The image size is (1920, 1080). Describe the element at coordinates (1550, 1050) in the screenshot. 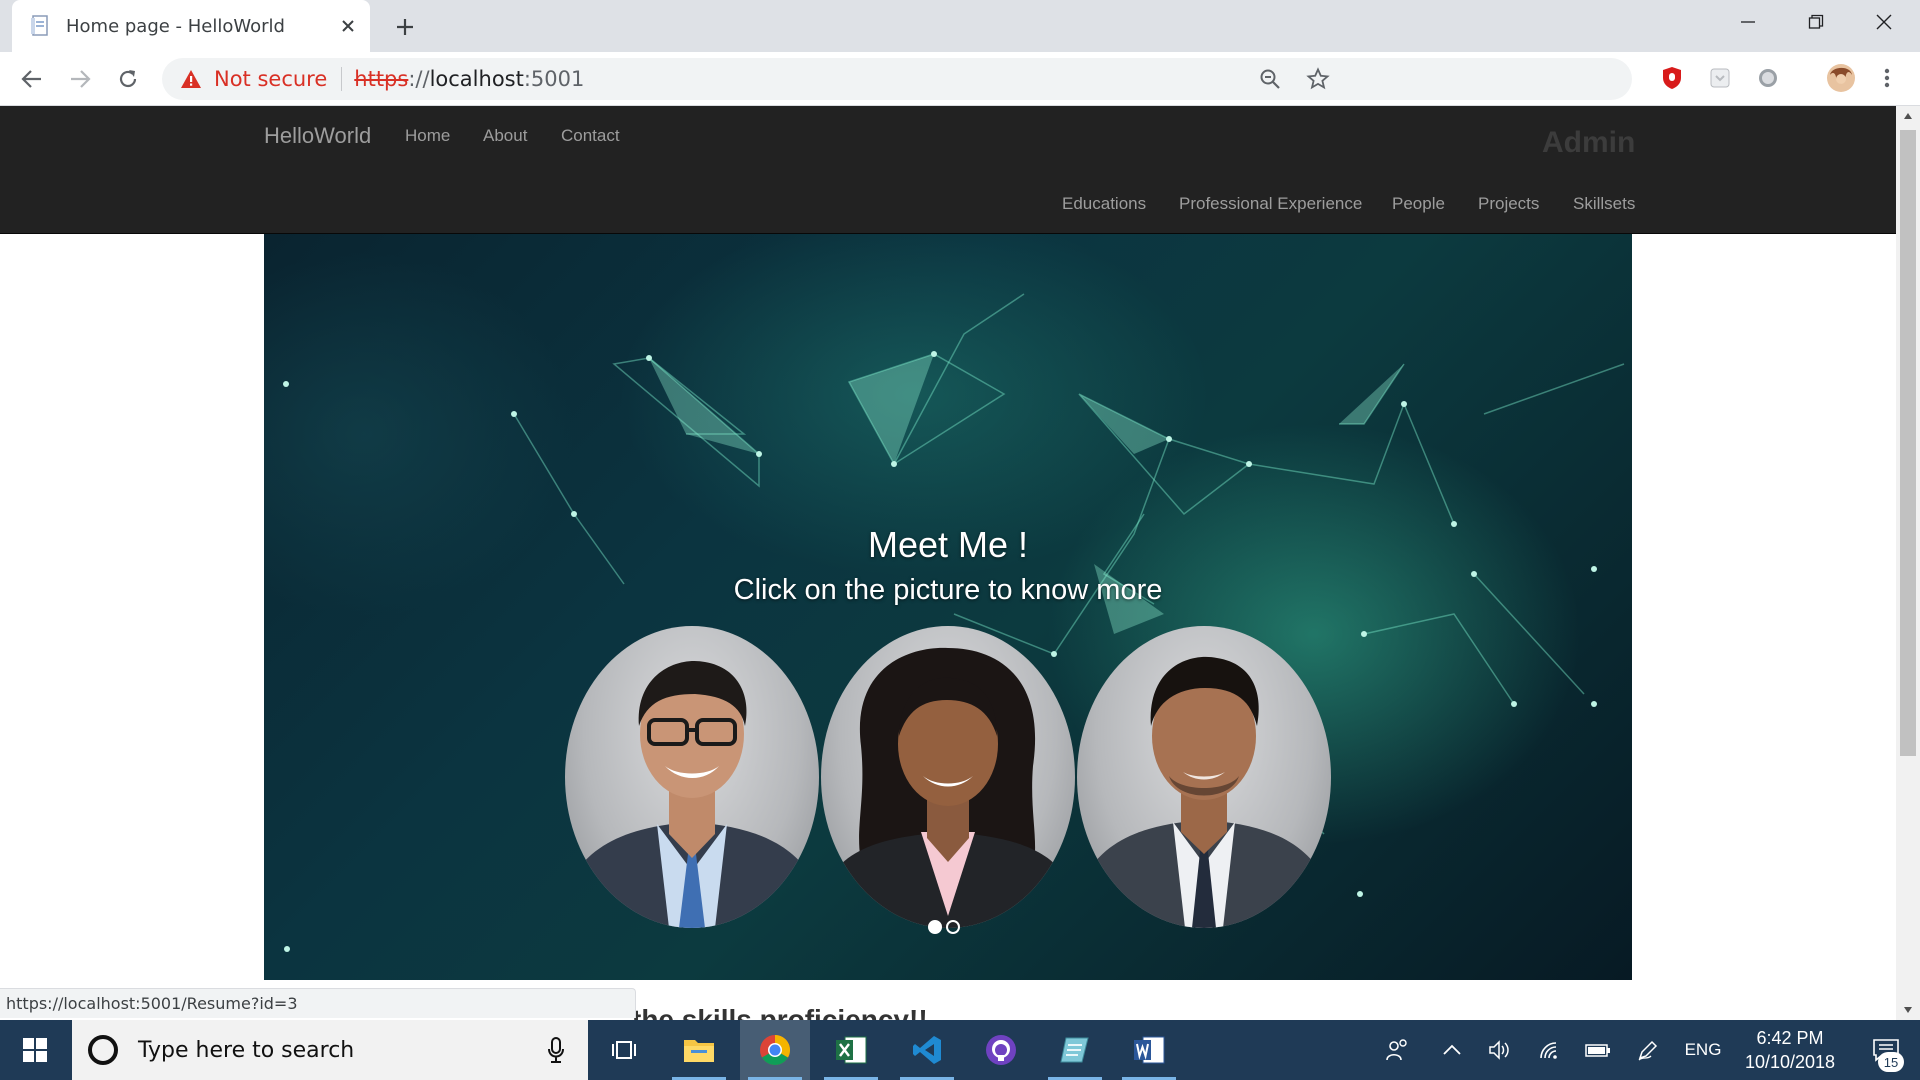

I see `wifi-icon` at that location.